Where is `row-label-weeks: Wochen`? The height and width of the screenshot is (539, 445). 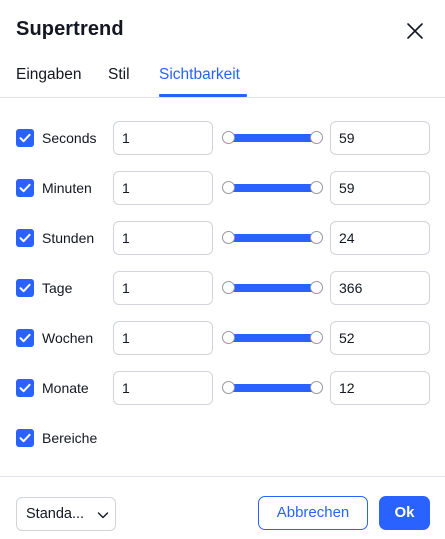 row-label-weeks: Wochen is located at coordinates (68, 338).